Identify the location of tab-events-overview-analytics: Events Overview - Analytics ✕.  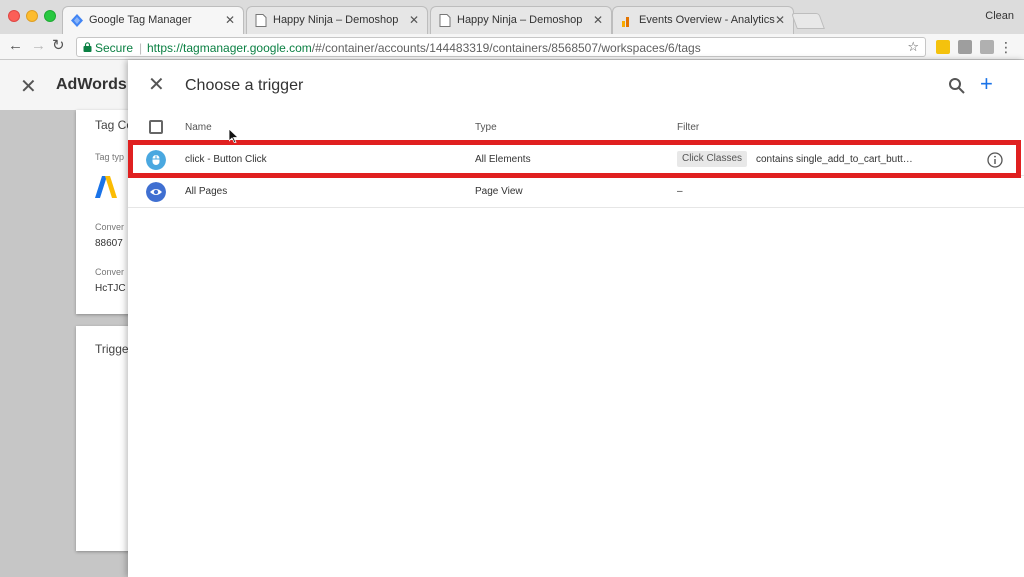
(703, 20).